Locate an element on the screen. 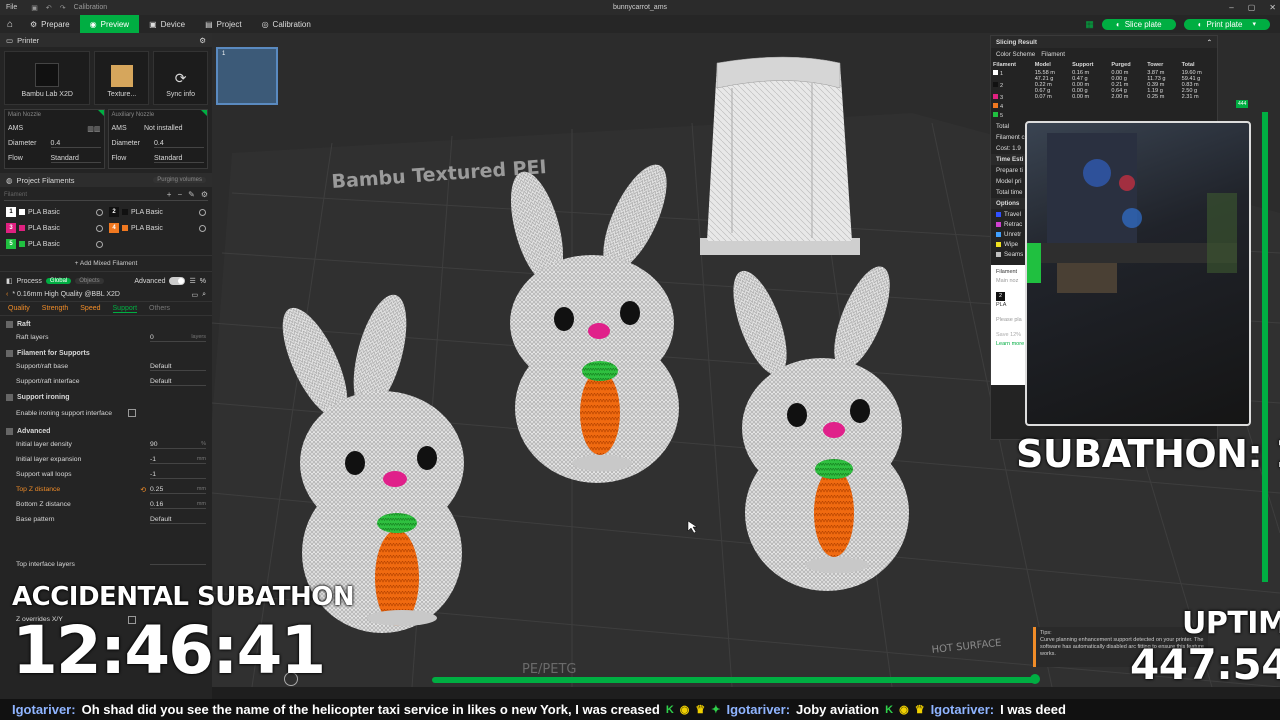  group-title: Advanced is located at coordinates (34, 431).